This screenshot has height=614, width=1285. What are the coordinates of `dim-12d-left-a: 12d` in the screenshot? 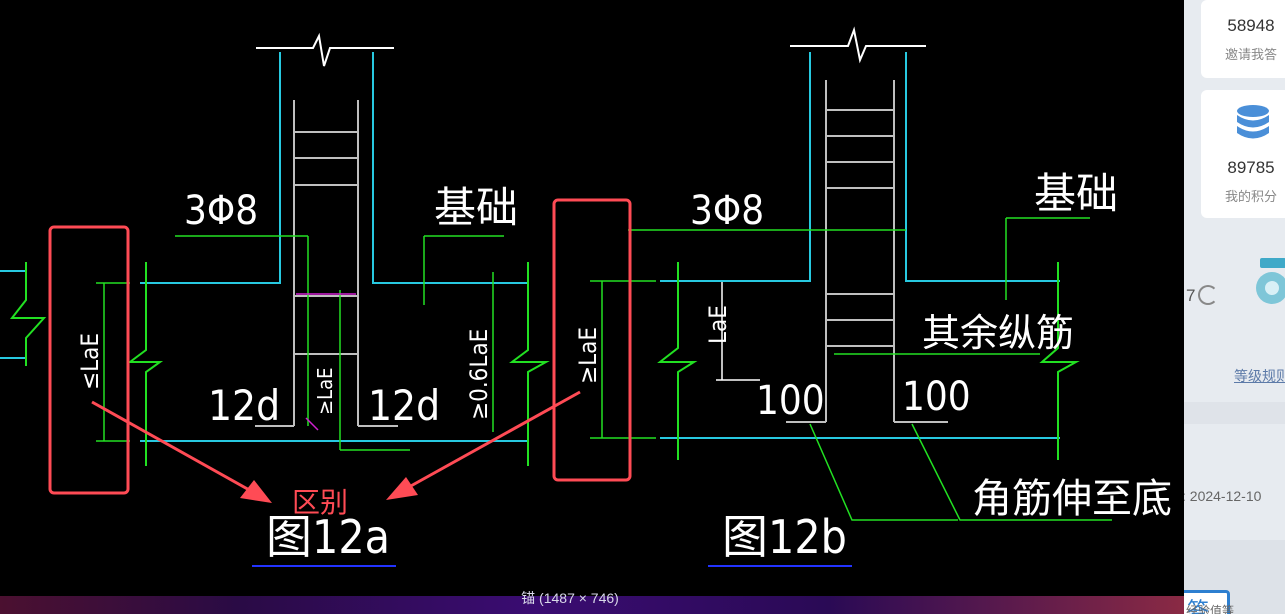 It's located at (244, 405).